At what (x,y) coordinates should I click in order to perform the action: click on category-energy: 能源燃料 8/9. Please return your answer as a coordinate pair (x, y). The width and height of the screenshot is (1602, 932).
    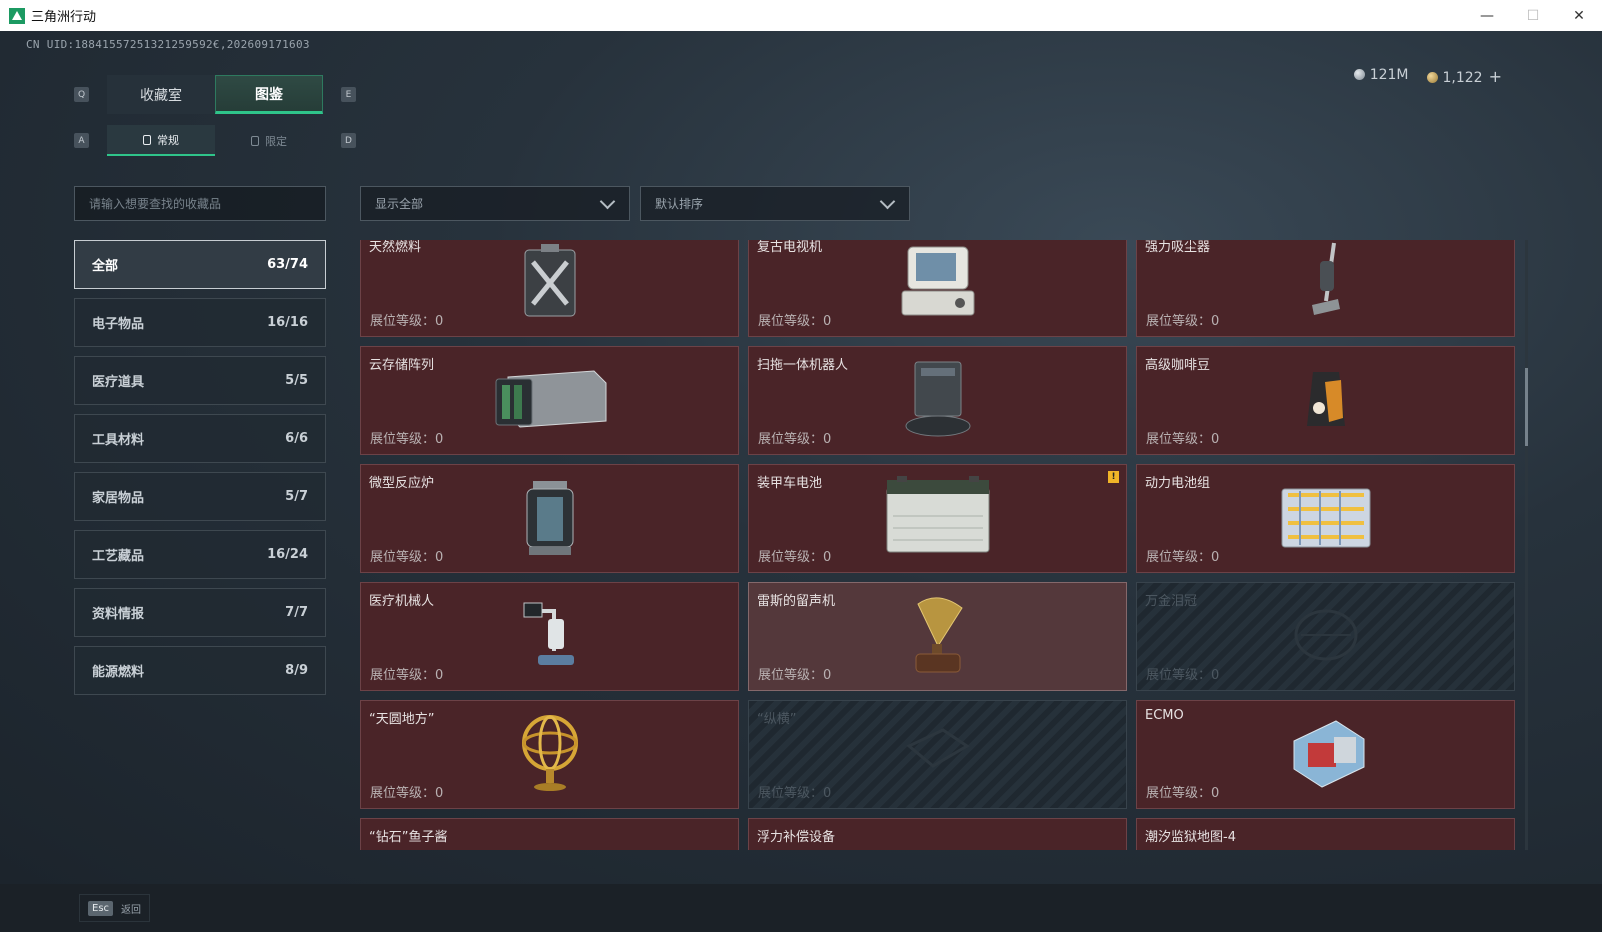
    Looking at the image, I should click on (200, 670).